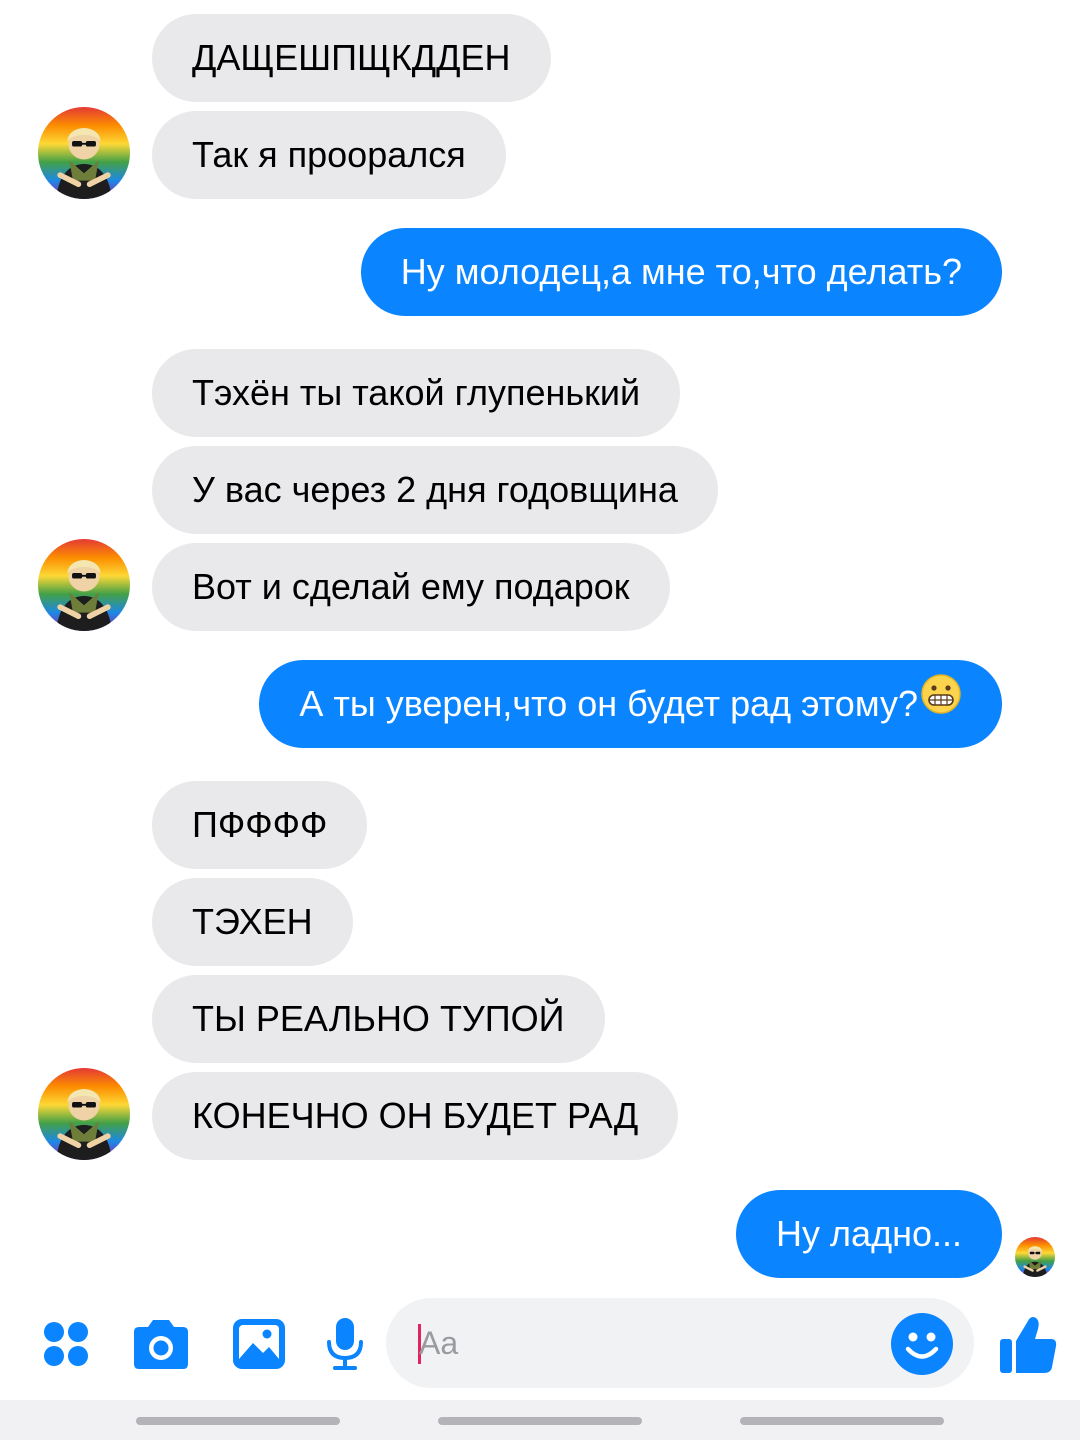  What do you see at coordinates (329, 155) in the screenshot?
I see `message-bubble-incoming: Так я проорался` at bounding box center [329, 155].